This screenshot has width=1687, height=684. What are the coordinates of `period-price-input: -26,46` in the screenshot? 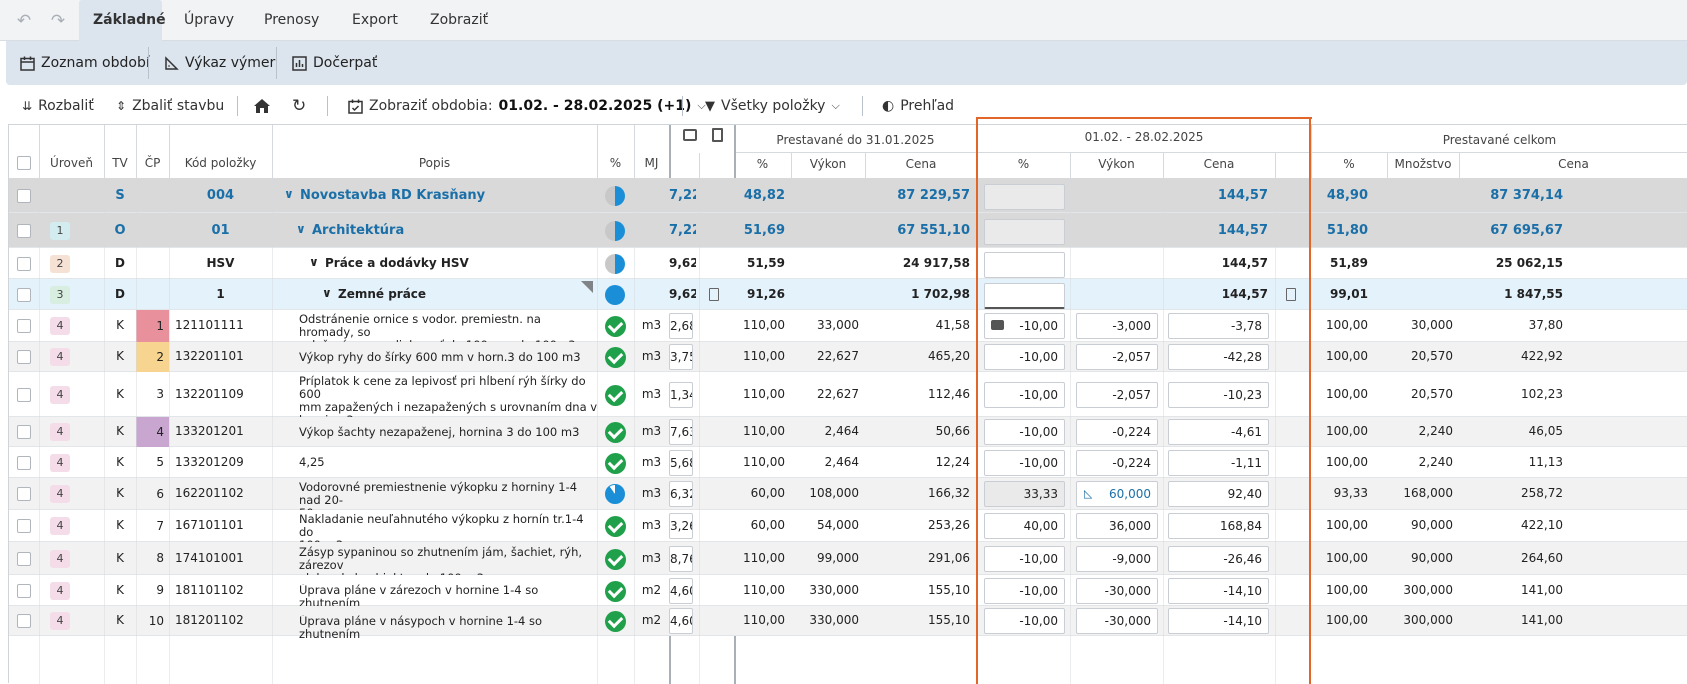 It's located at (1218, 558).